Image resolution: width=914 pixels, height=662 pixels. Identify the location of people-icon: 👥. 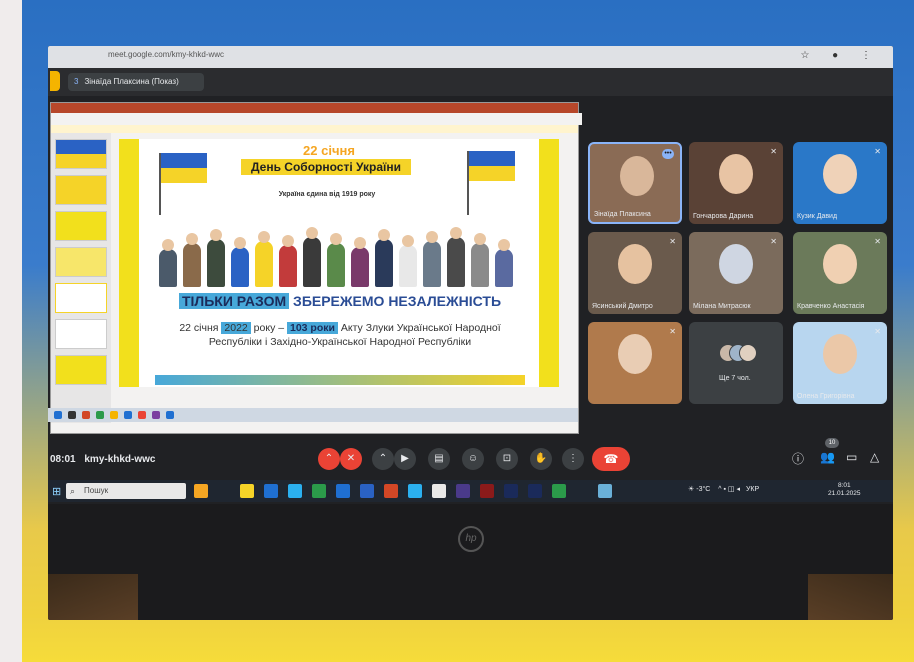
(827, 457).